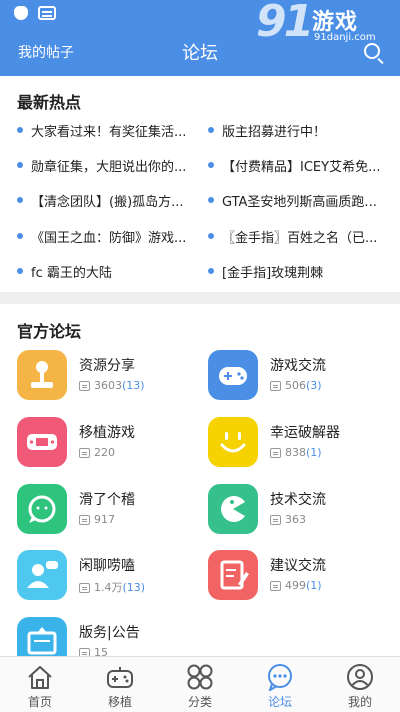  Describe the element at coordinates (119, 702) in the screenshot. I see `tab-label: 移植` at that location.